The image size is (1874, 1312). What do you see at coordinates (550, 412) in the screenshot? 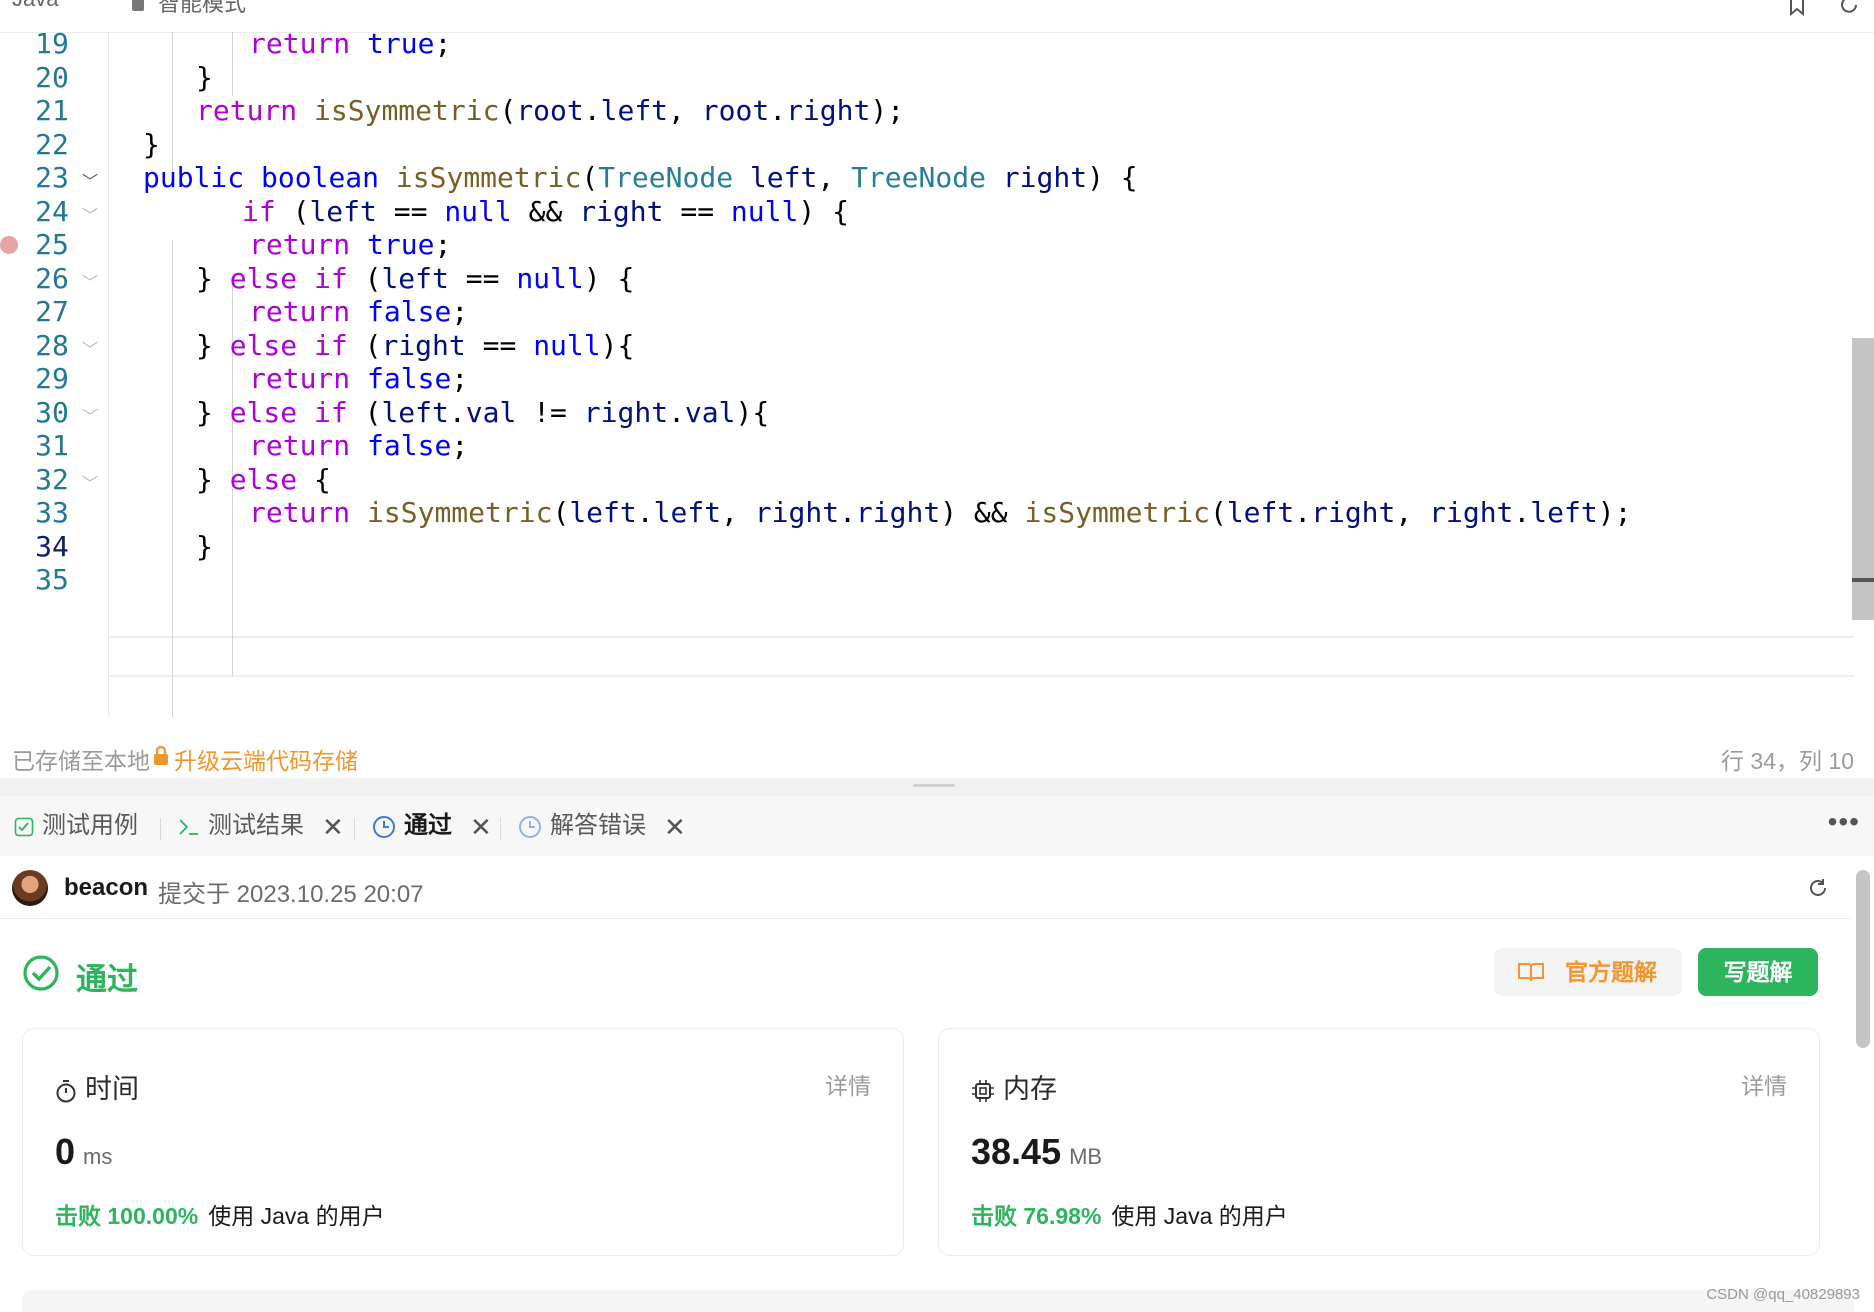
I see `code-token: !=` at bounding box center [550, 412].